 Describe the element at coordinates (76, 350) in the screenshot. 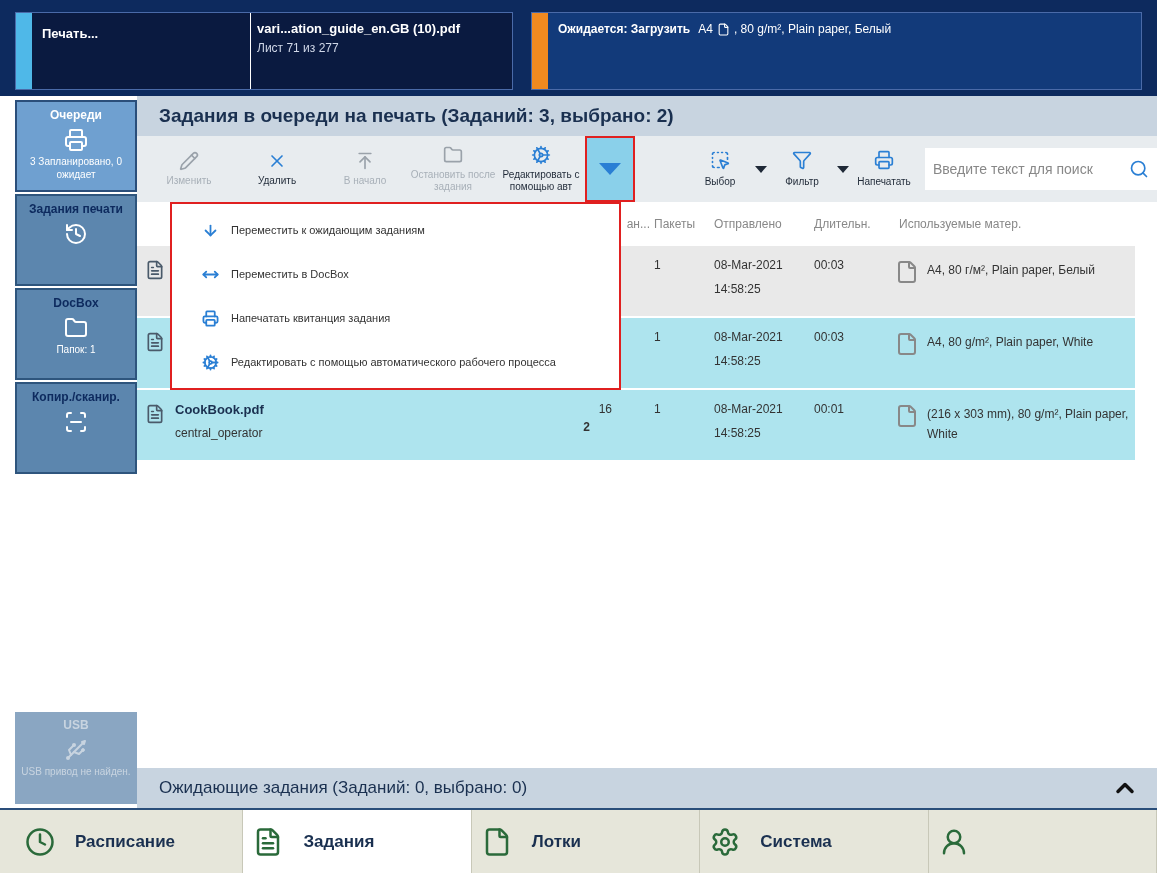

I see `sidebar-caption: Папок: 1` at that location.